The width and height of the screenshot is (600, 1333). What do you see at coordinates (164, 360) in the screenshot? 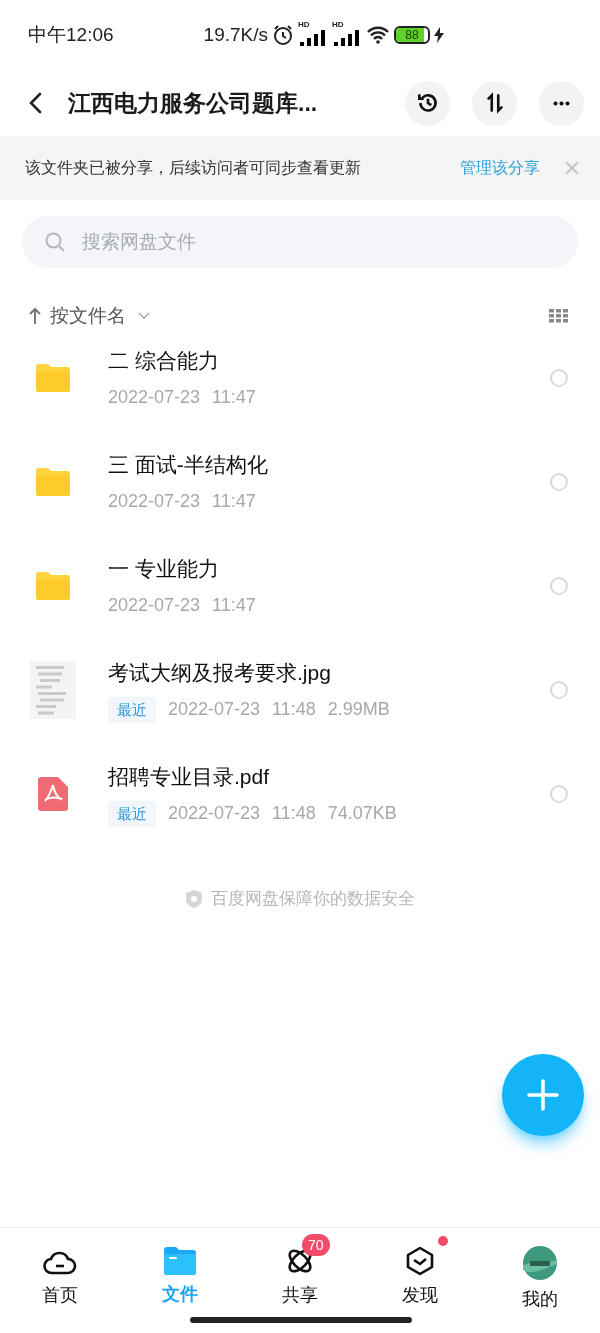
I see `file-name: 二 综合能力` at bounding box center [164, 360].